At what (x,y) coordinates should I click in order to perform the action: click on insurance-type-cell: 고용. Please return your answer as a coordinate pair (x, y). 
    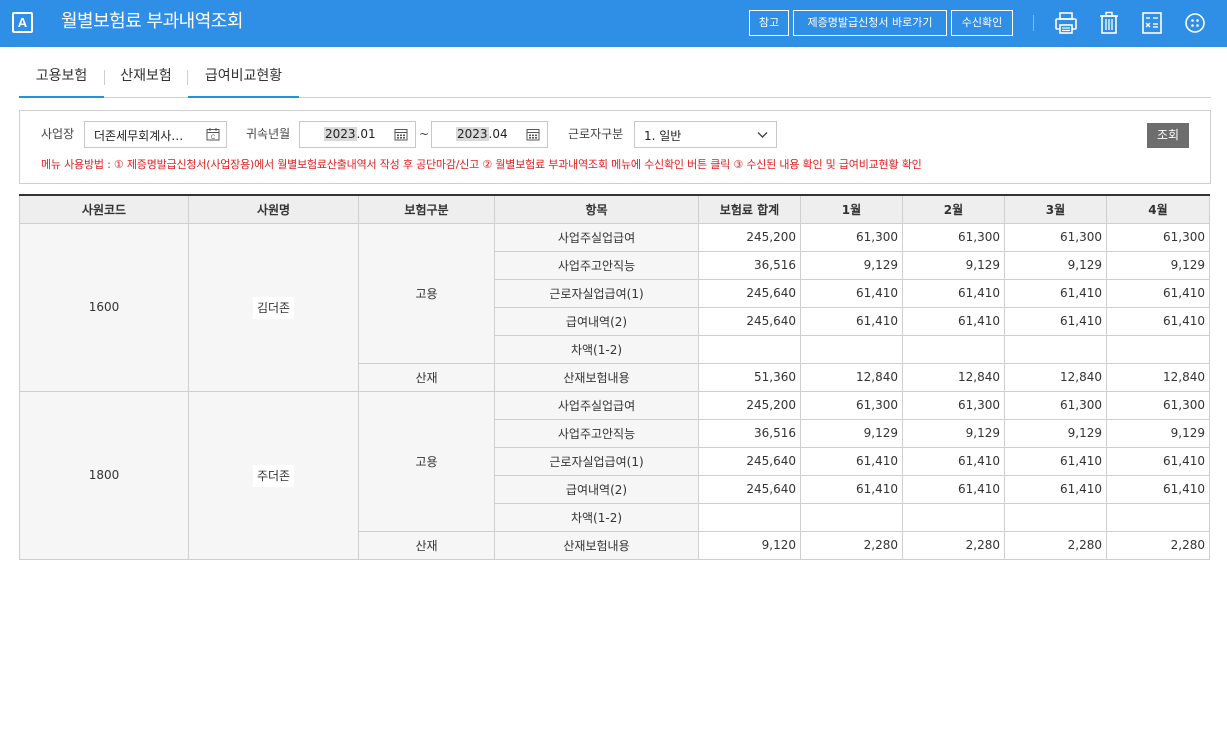
    Looking at the image, I should click on (426, 293).